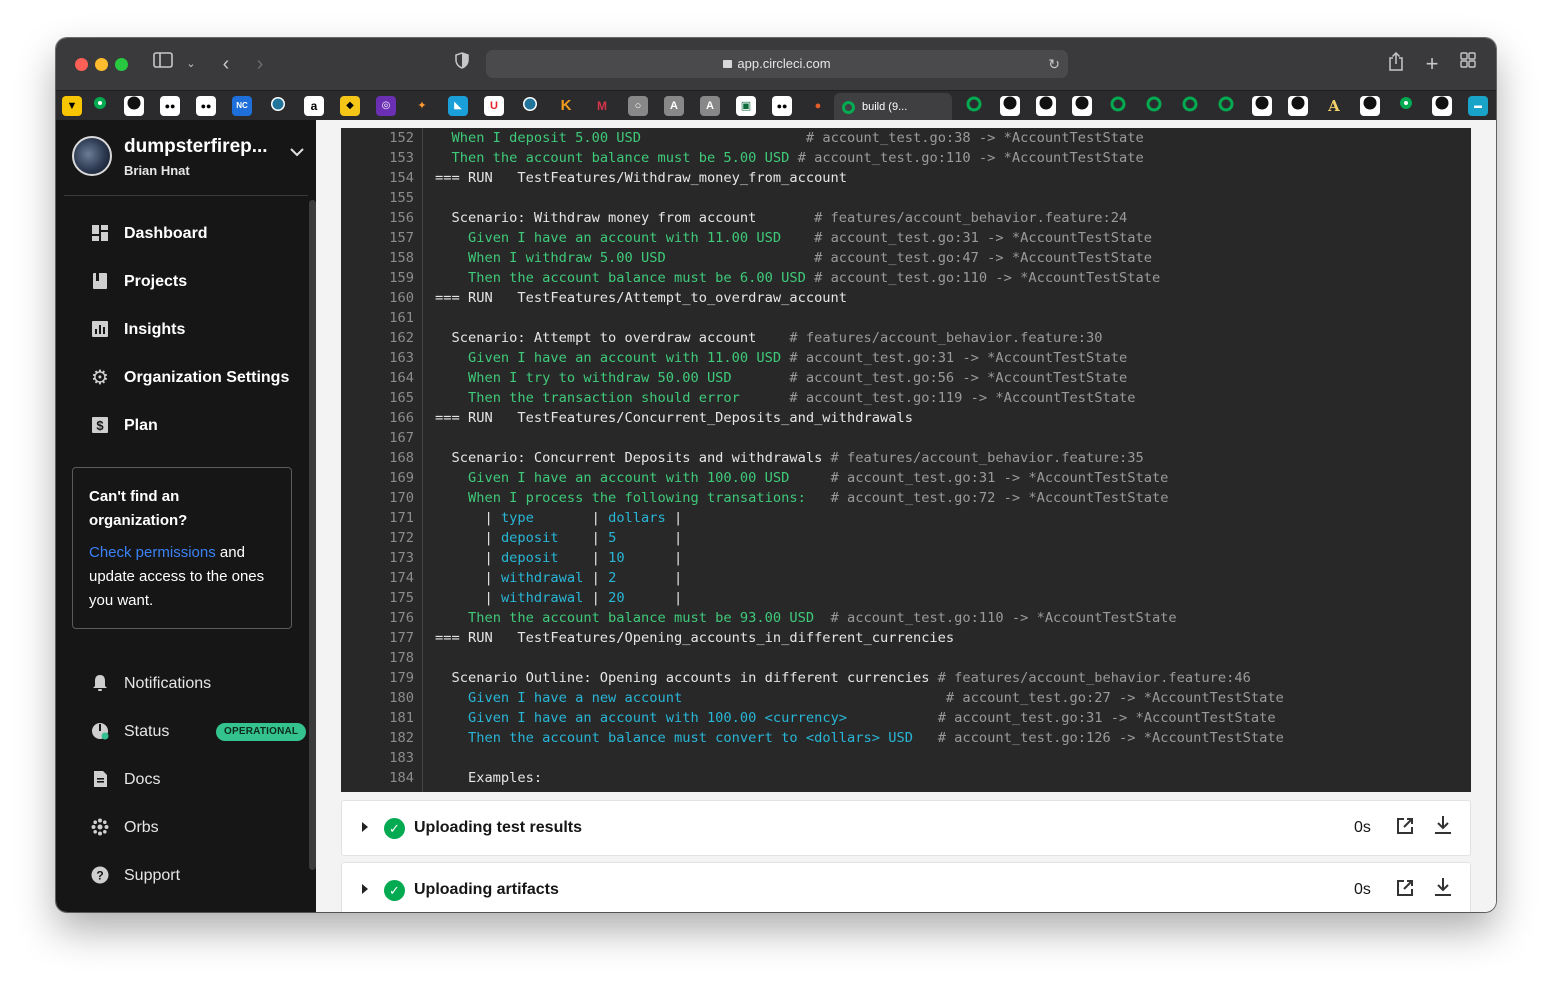 The width and height of the screenshot is (1552, 987). Describe the element at coordinates (486, 889) in the screenshot. I see `step-title: Uploading artifacts` at that location.